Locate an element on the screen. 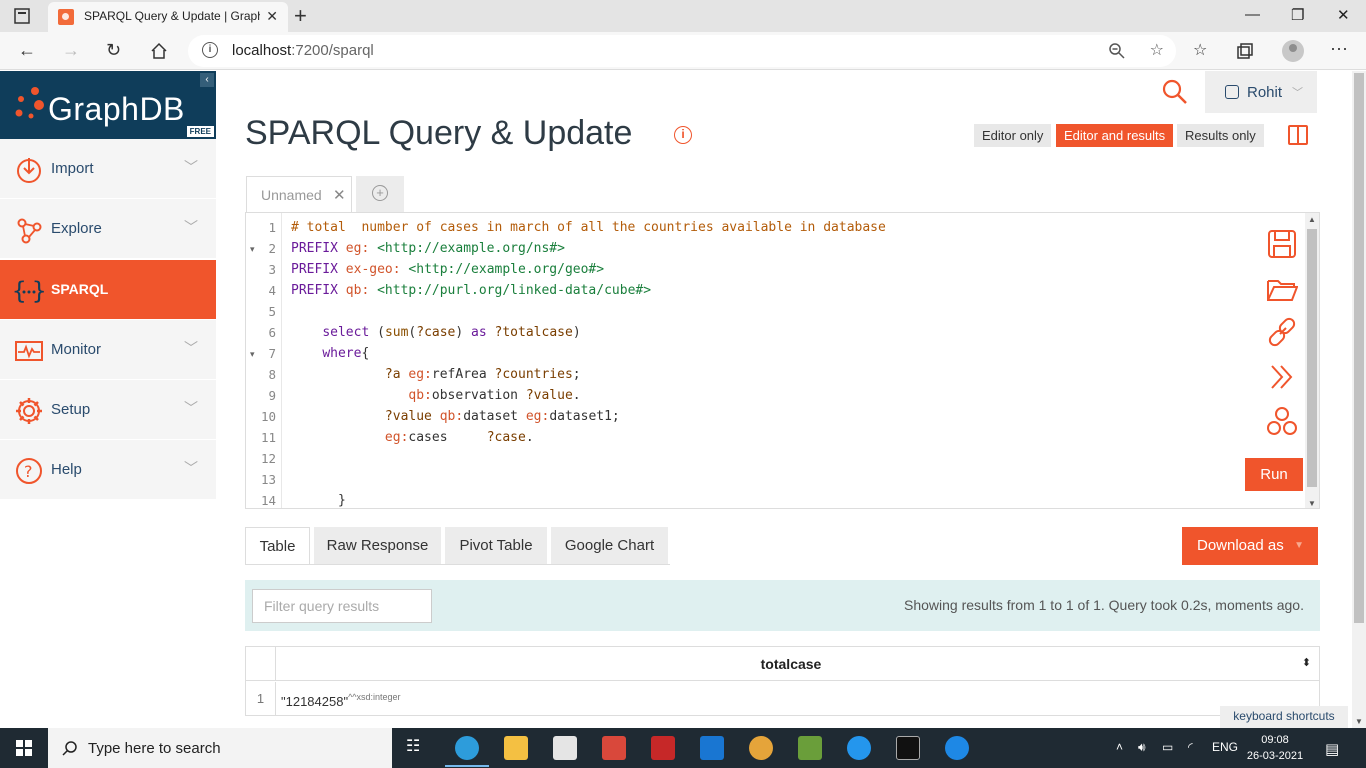 The image size is (1366, 768). terminal-icon is located at coordinates (908, 748).